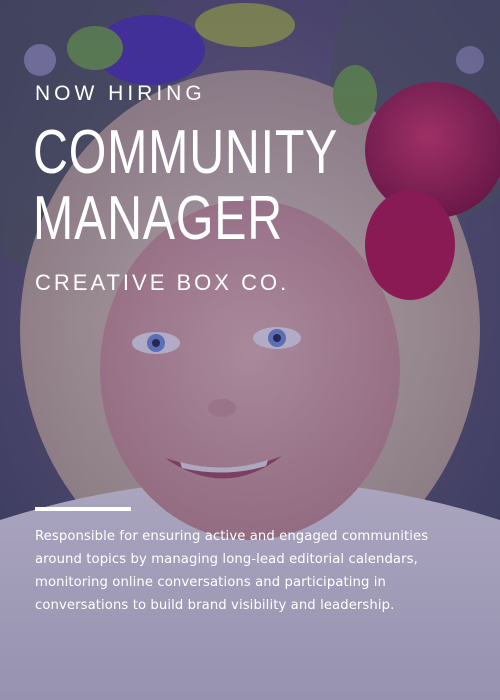 Image resolution: width=500 pixels, height=700 pixels. Describe the element at coordinates (120, 93) in the screenshot. I see `eyebrow-label: NOW HIRING` at that location.